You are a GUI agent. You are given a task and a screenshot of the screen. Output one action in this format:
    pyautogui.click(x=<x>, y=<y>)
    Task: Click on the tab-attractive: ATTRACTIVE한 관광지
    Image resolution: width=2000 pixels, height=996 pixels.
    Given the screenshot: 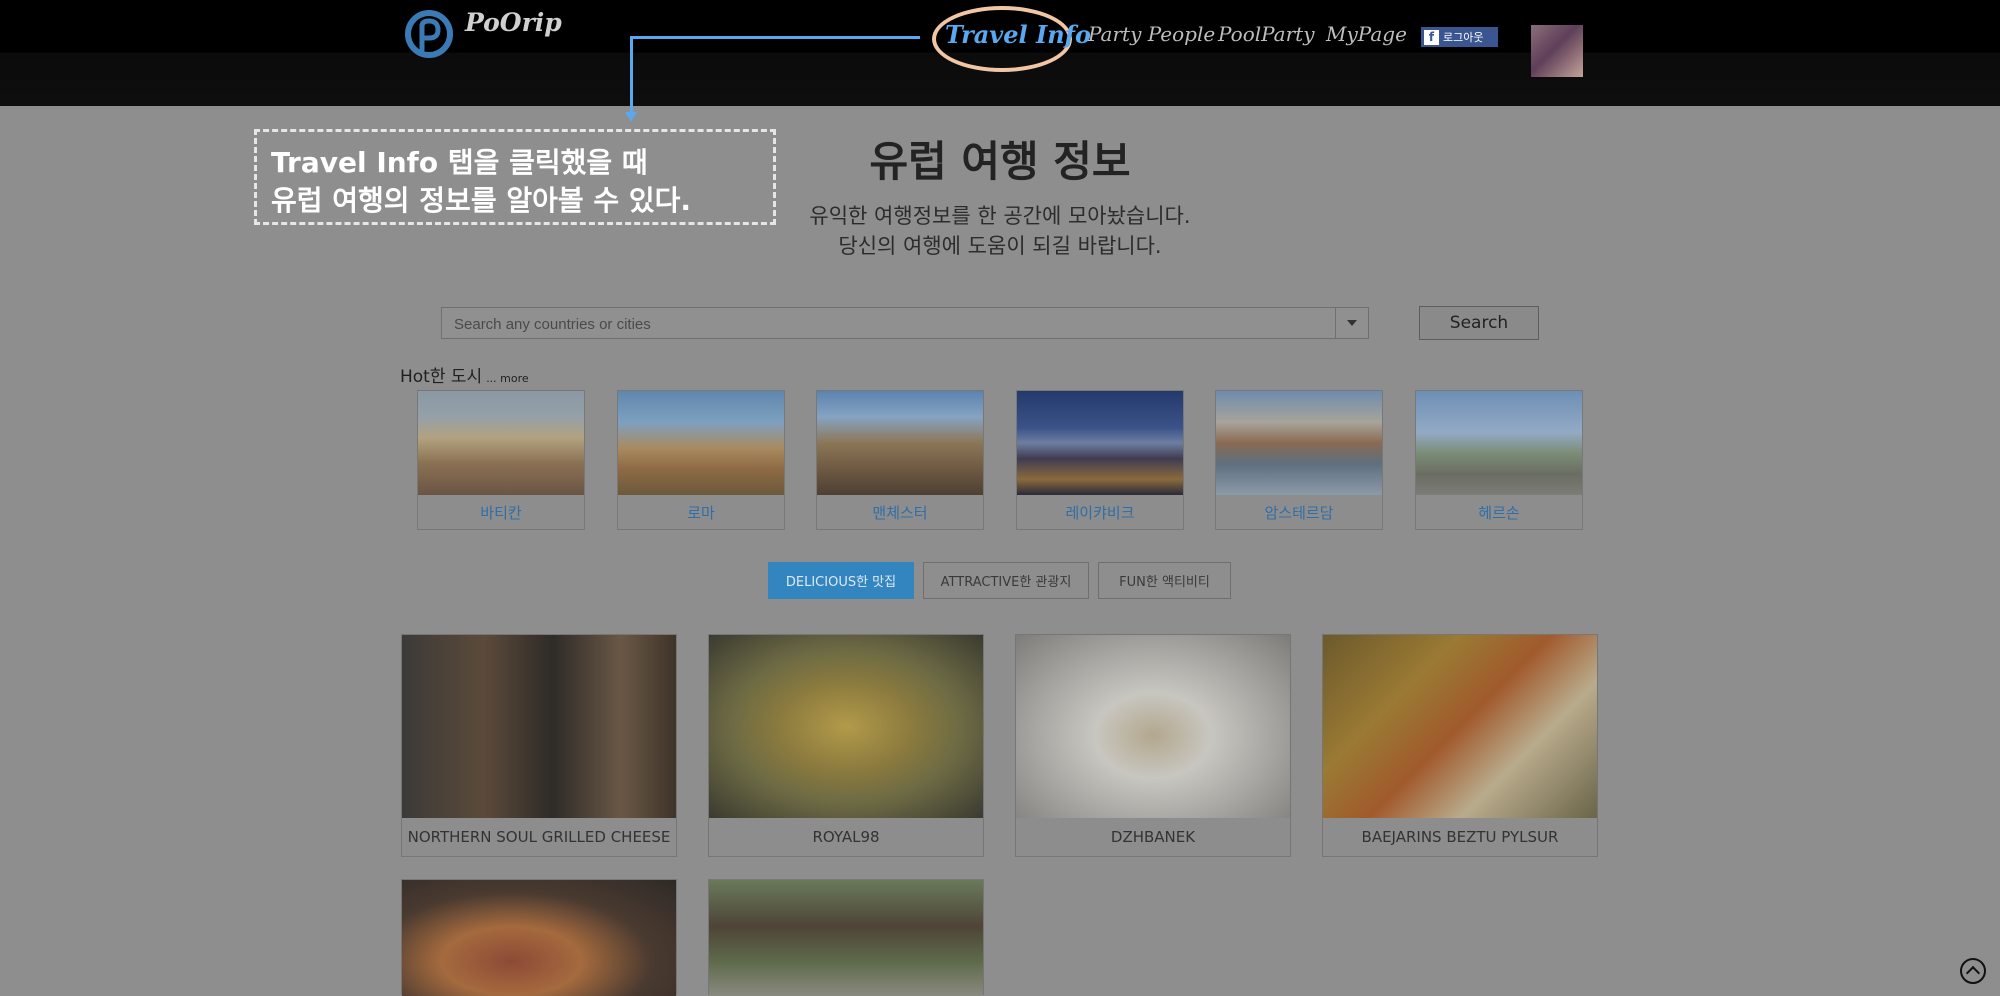 What is the action you would take?
    pyautogui.click(x=1006, y=580)
    